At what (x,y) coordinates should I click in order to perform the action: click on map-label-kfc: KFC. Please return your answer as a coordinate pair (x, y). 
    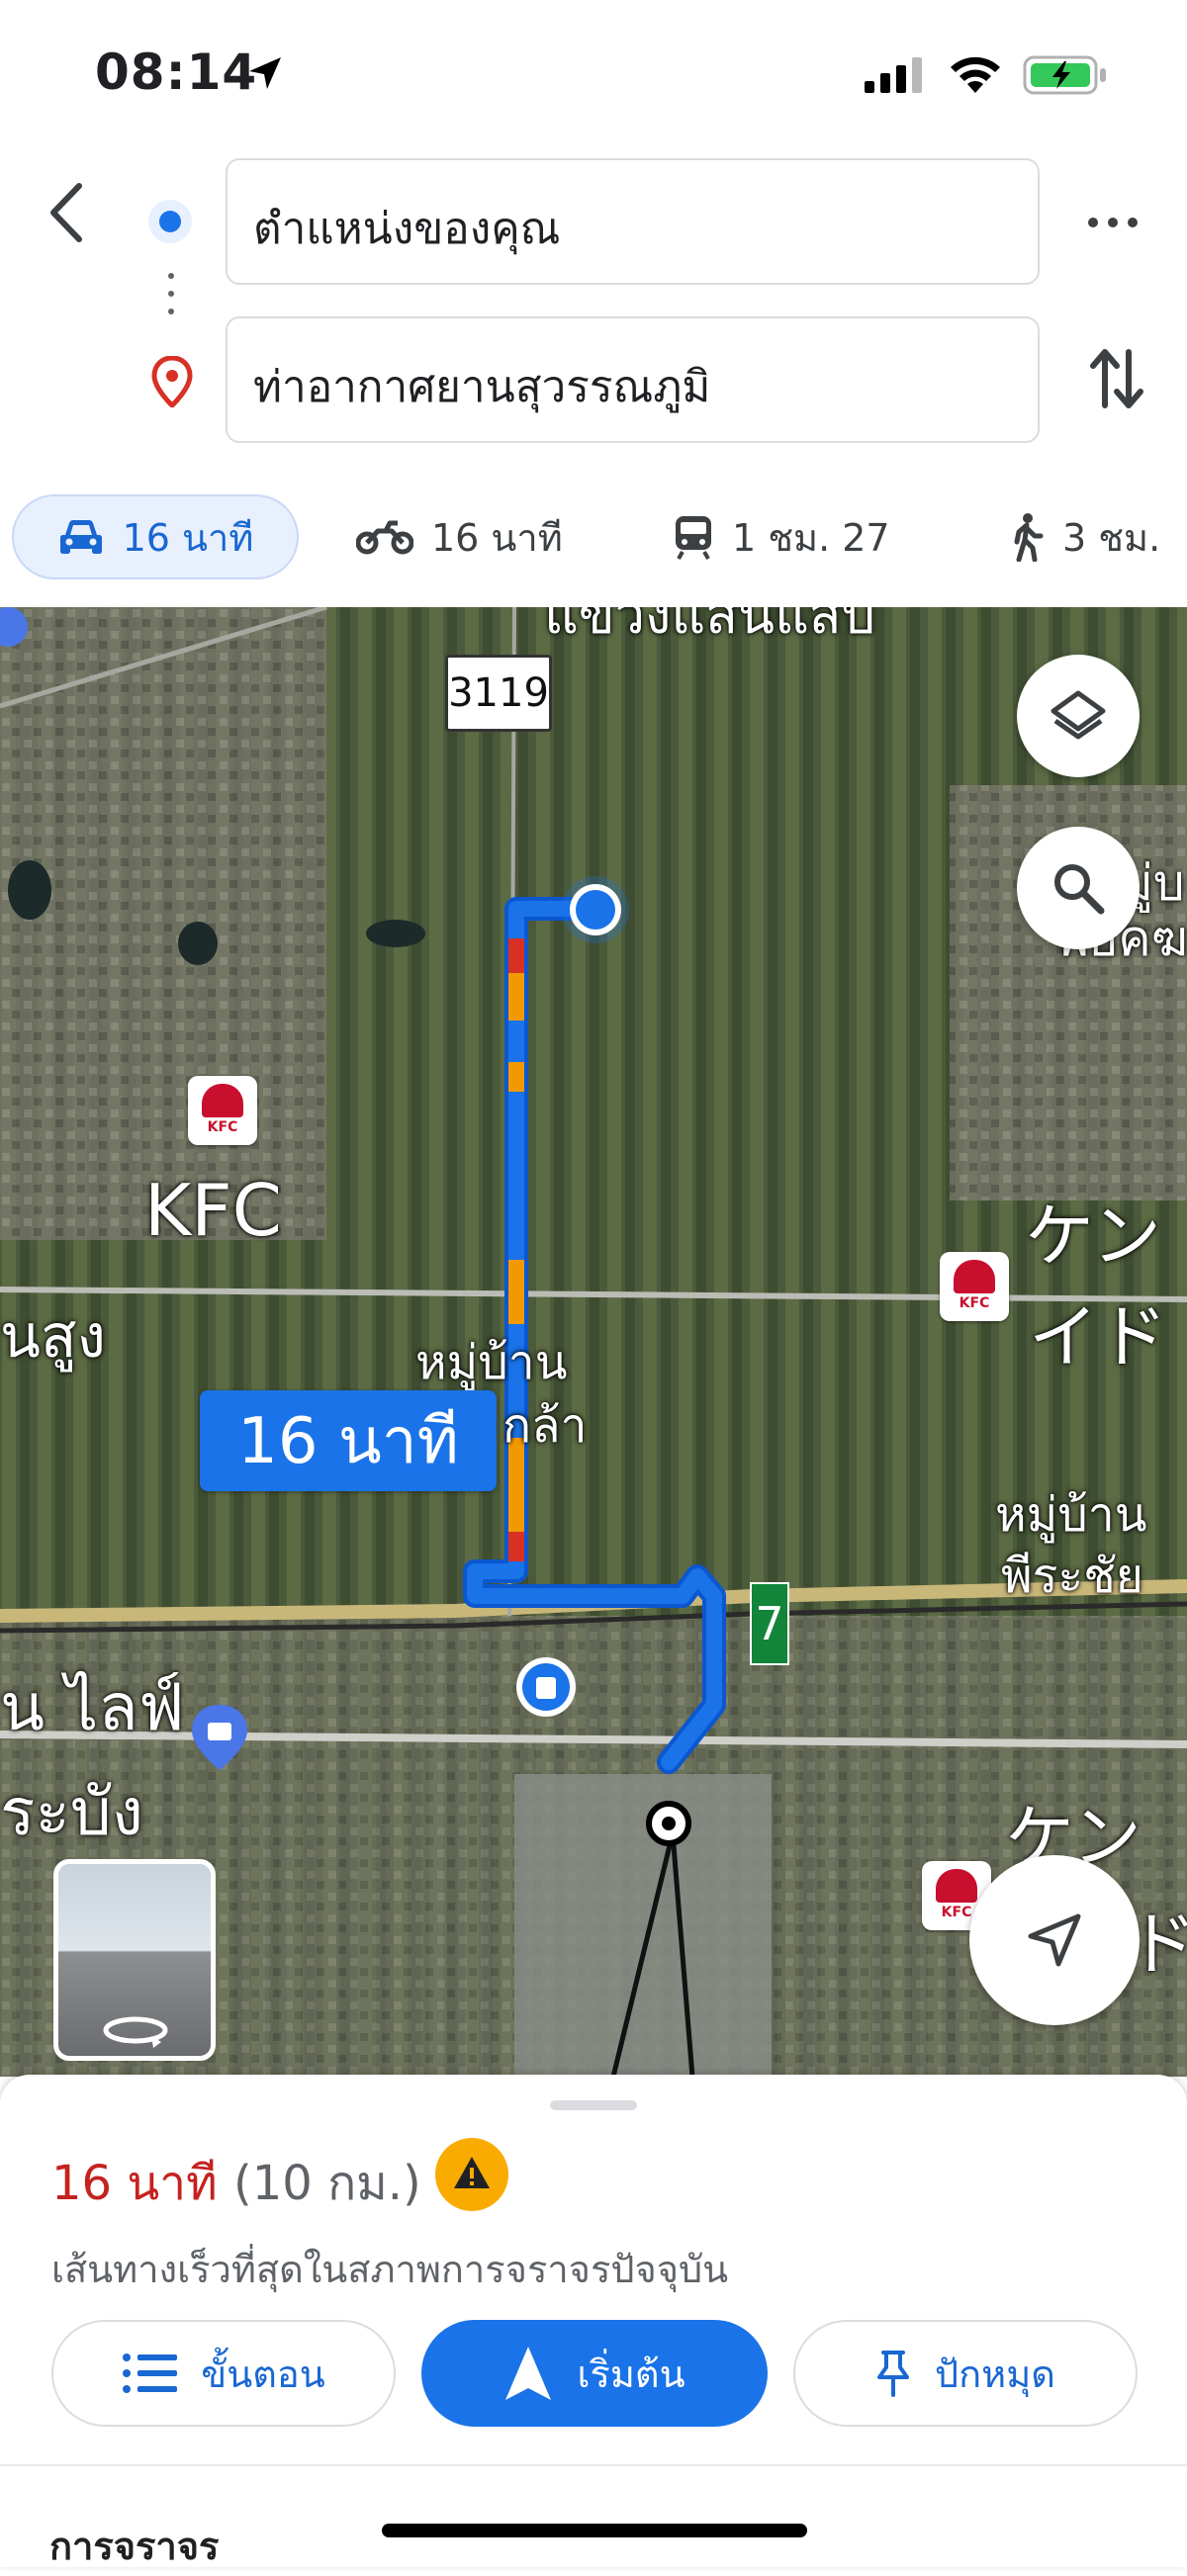
    Looking at the image, I should click on (213, 1210).